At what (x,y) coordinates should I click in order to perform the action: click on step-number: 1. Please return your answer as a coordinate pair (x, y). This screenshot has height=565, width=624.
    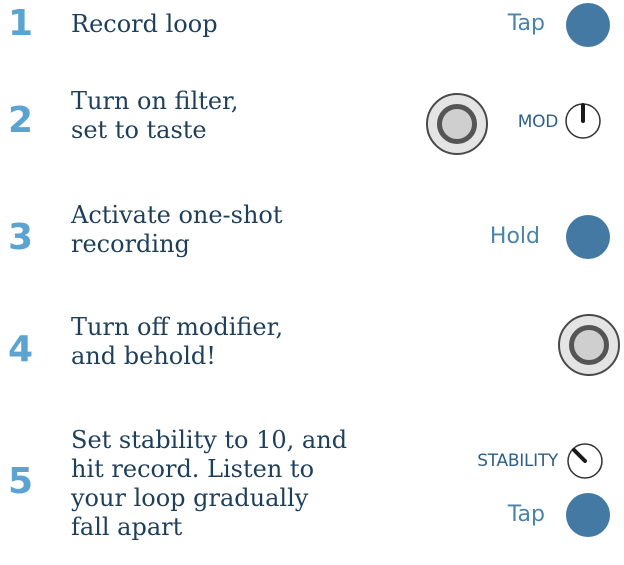
    Looking at the image, I should click on (21, 23).